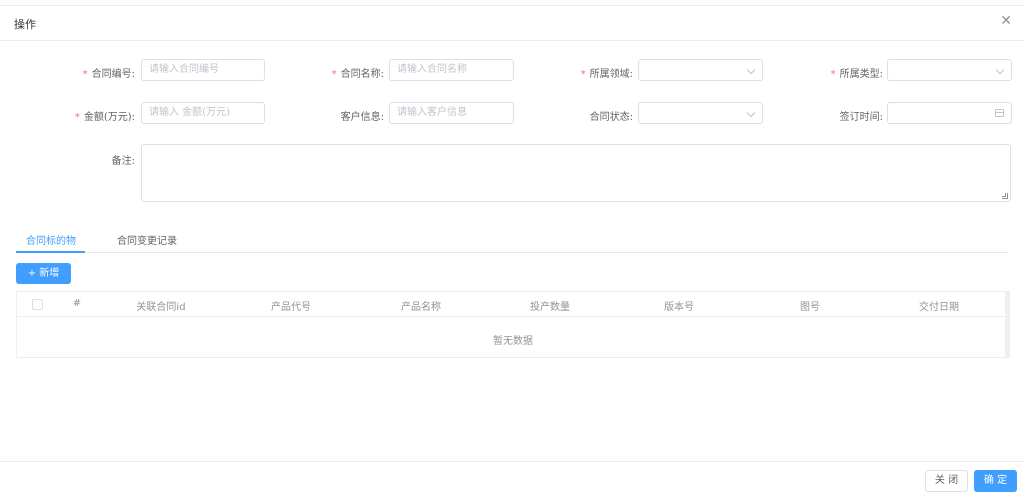 The image size is (1024, 494). Describe the element at coordinates (513, 324) in the screenshot. I see `data-table: # 关联合同id 产品代号 产品名称 投产数量 版本号 图号 交付日期 暂无数据` at that location.